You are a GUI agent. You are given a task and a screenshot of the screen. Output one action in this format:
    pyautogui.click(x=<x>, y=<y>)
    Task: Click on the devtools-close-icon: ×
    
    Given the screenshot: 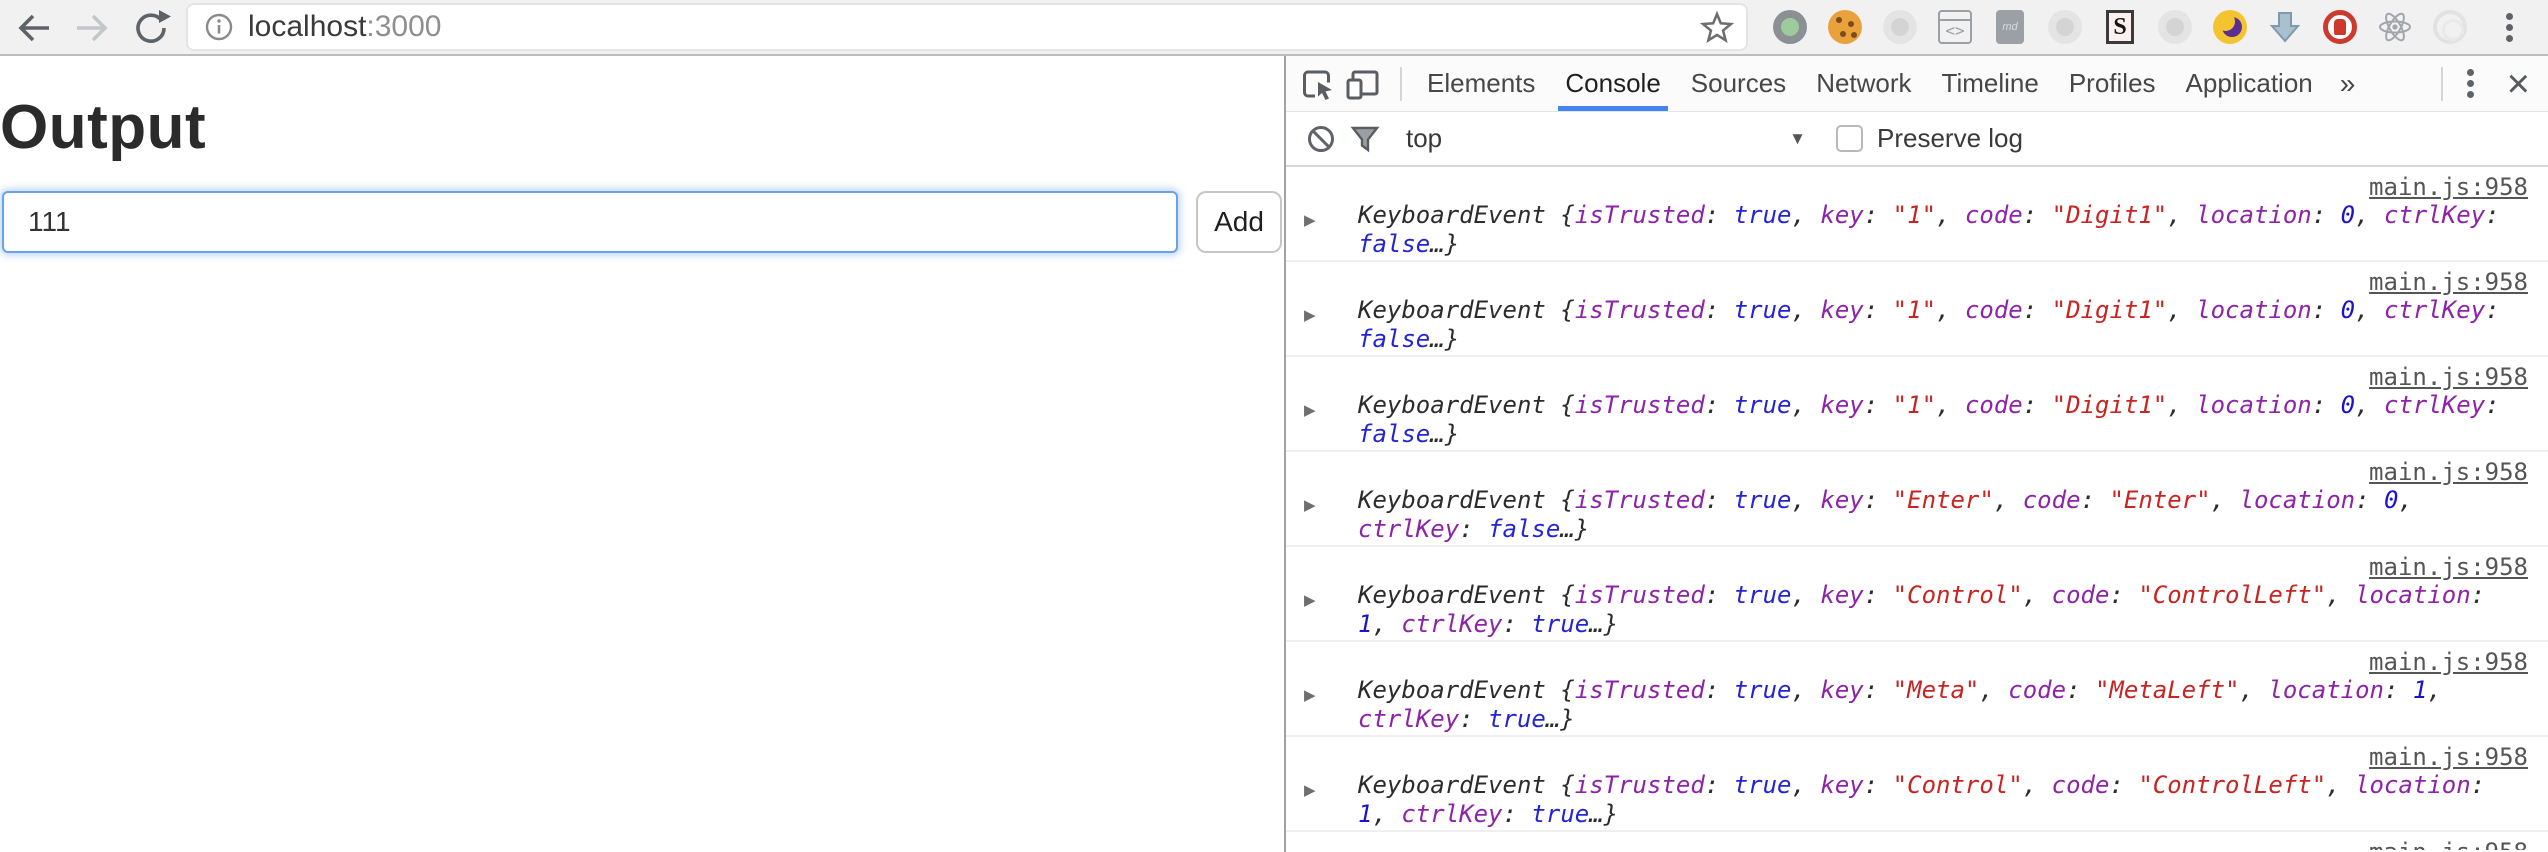 What is the action you would take?
    pyautogui.click(x=2518, y=84)
    